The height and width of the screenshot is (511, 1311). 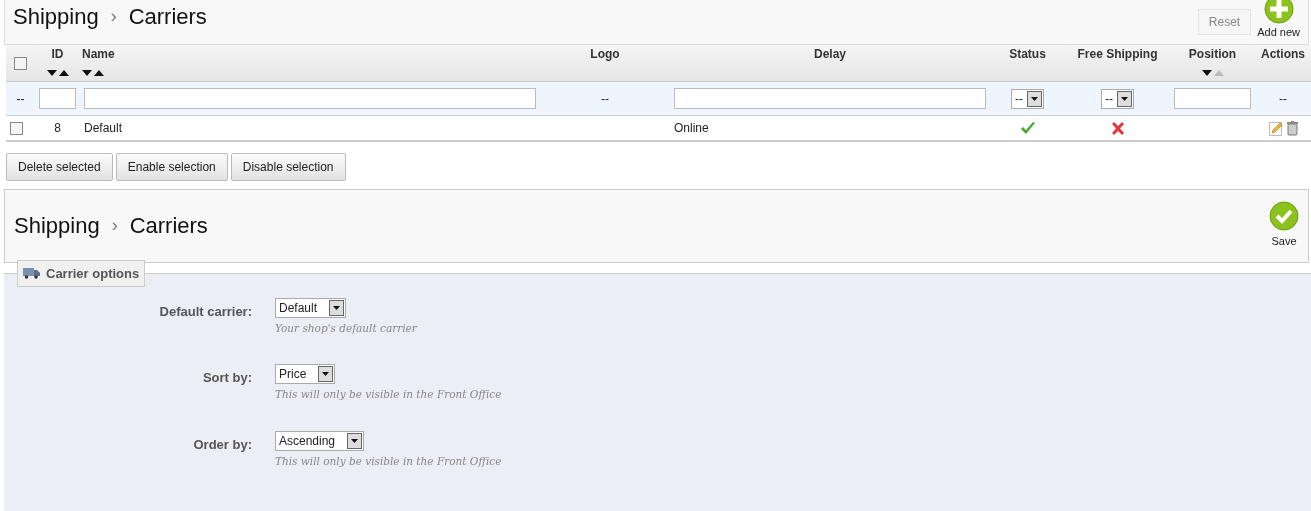 What do you see at coordinates (1117, 54) in the screenshot?
I see `column-header: Free Shipping` at bounding box center [1117, 54].